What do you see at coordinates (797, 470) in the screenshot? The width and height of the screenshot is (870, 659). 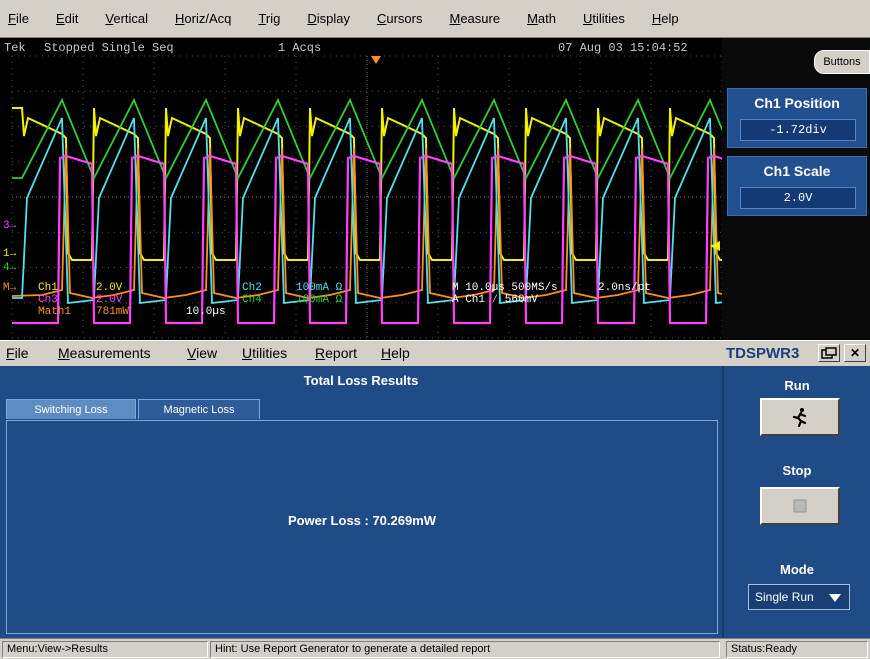 I see `stop-label: Stop` at bounding box center [797, 470].